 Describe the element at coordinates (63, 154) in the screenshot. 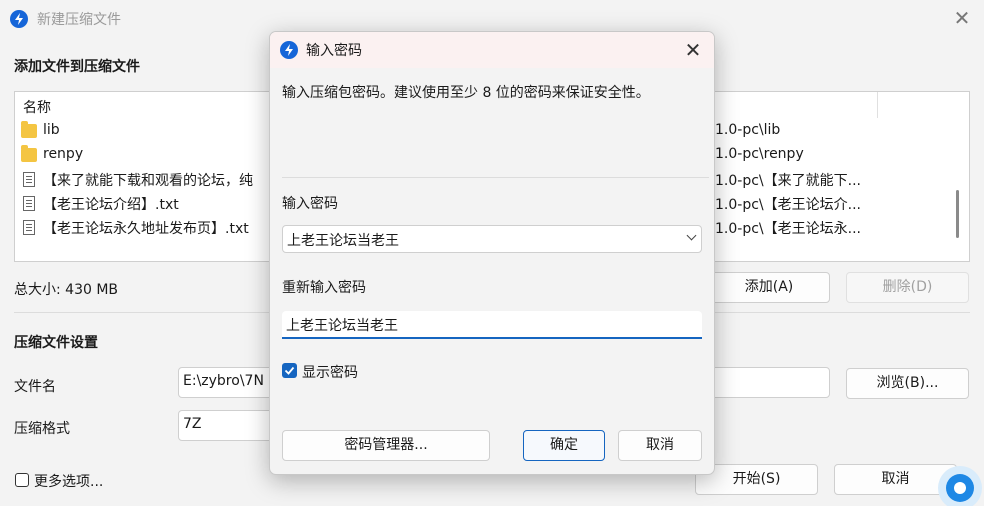

I see `list-item-name: renpy` at that location.